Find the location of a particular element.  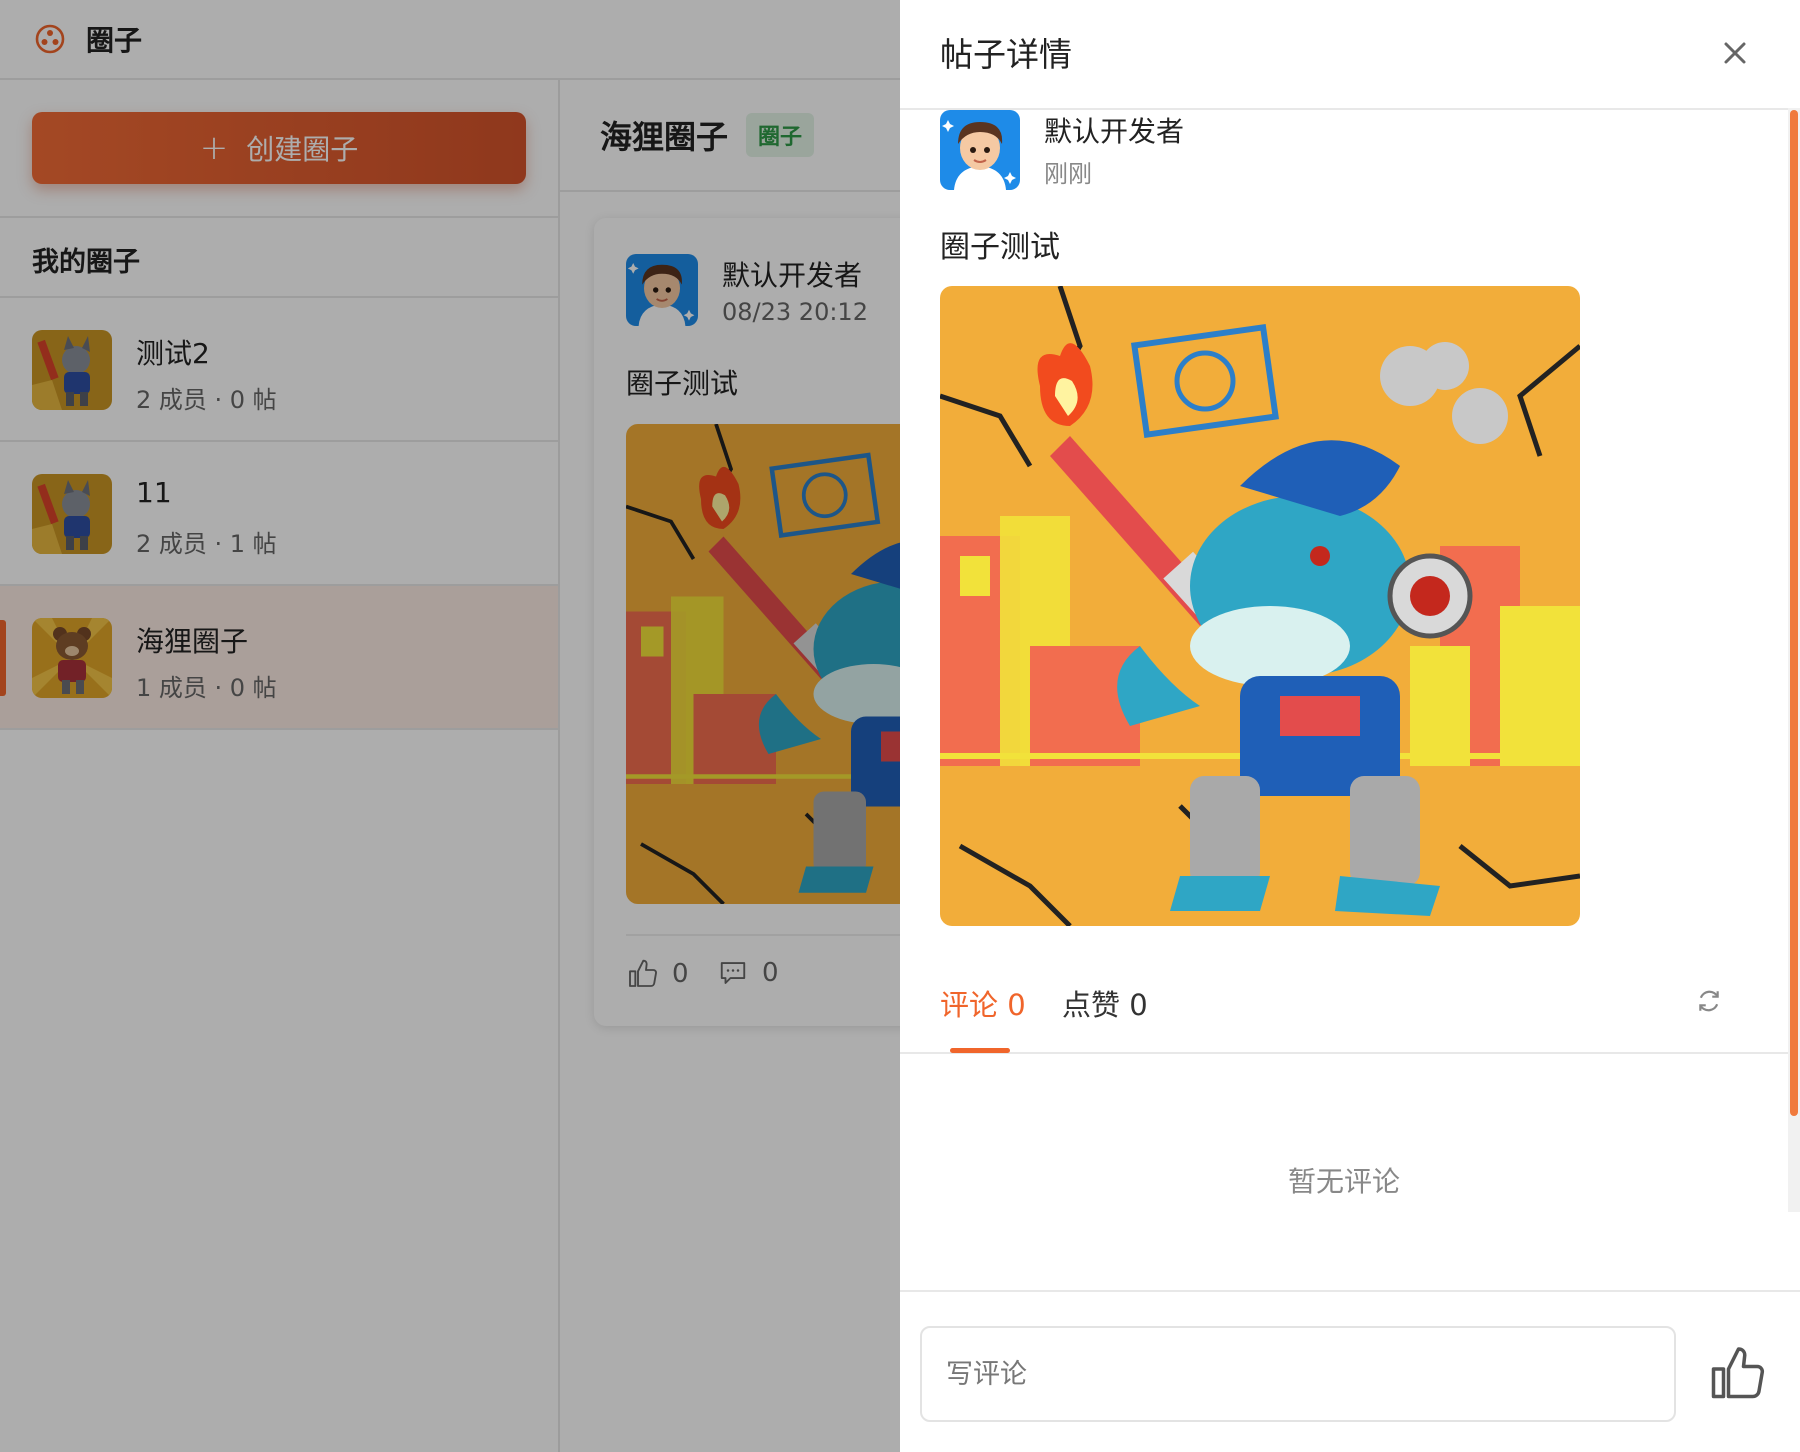

tab-likes: 点赞 0 is located at coordinates (1105, 1003).